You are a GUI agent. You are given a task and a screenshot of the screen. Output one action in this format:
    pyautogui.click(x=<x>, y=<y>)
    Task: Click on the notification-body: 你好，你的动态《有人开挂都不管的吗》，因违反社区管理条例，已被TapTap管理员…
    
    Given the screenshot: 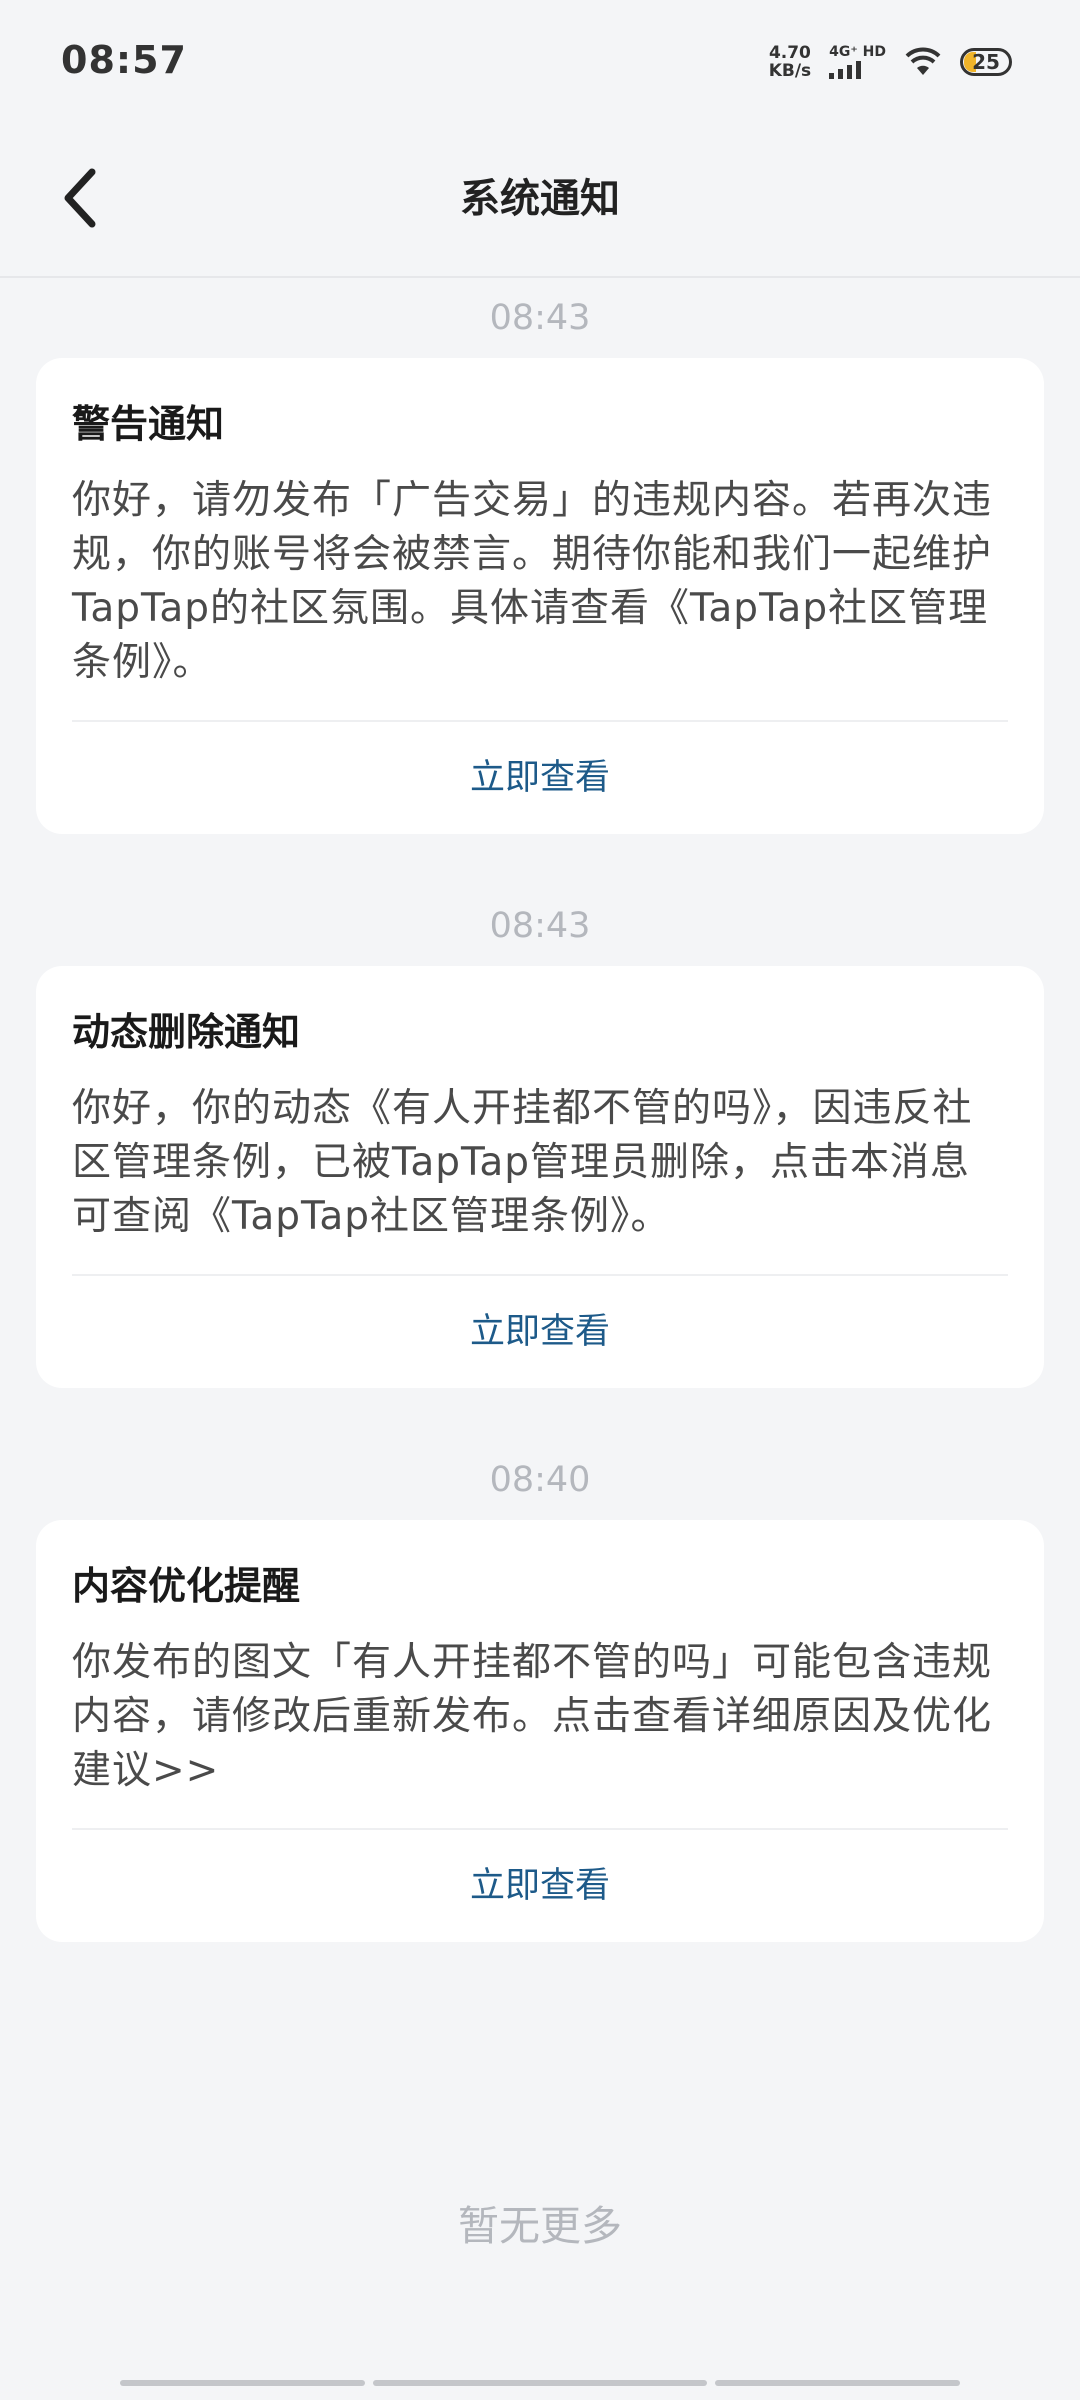 What is the action you would take?
    pyautogui.click(x=540, y=1179)
    